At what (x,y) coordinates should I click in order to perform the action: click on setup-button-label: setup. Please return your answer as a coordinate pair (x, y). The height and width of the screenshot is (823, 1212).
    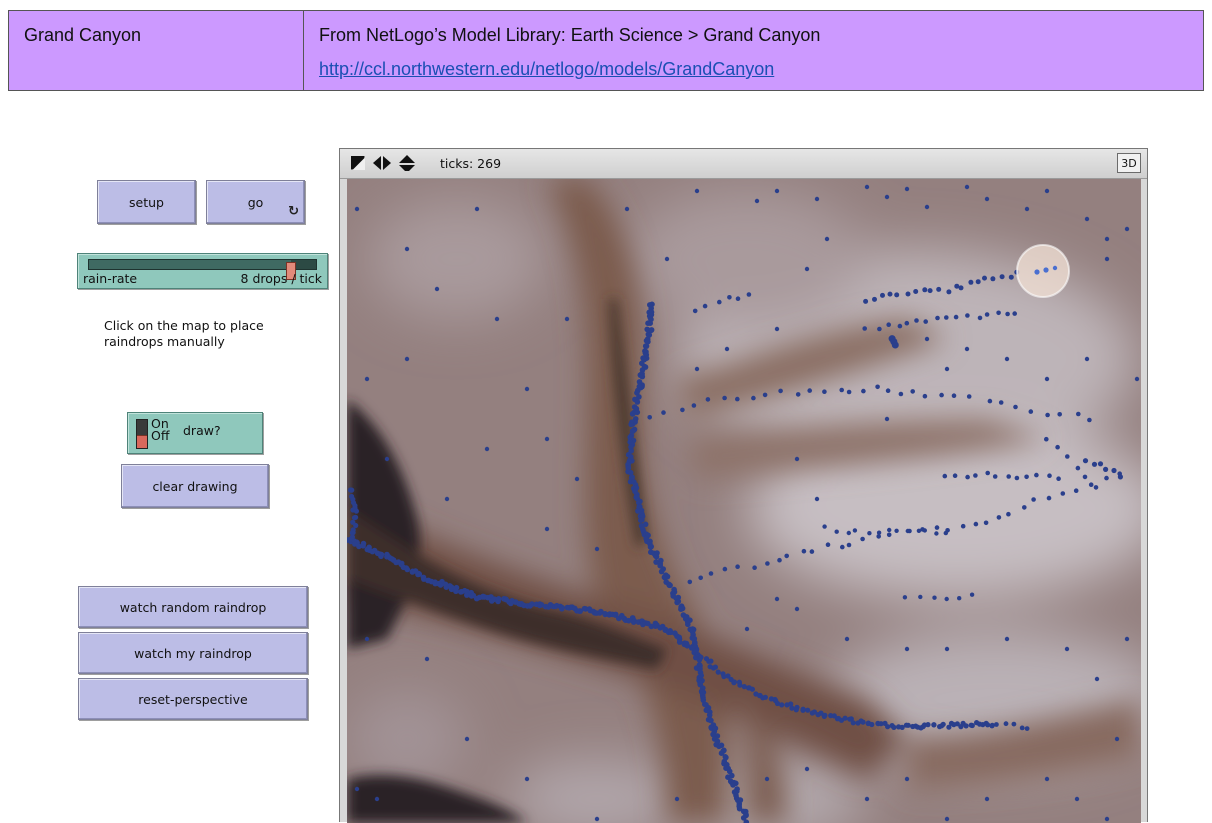
    Looking at the image, I should click on (146, 202).